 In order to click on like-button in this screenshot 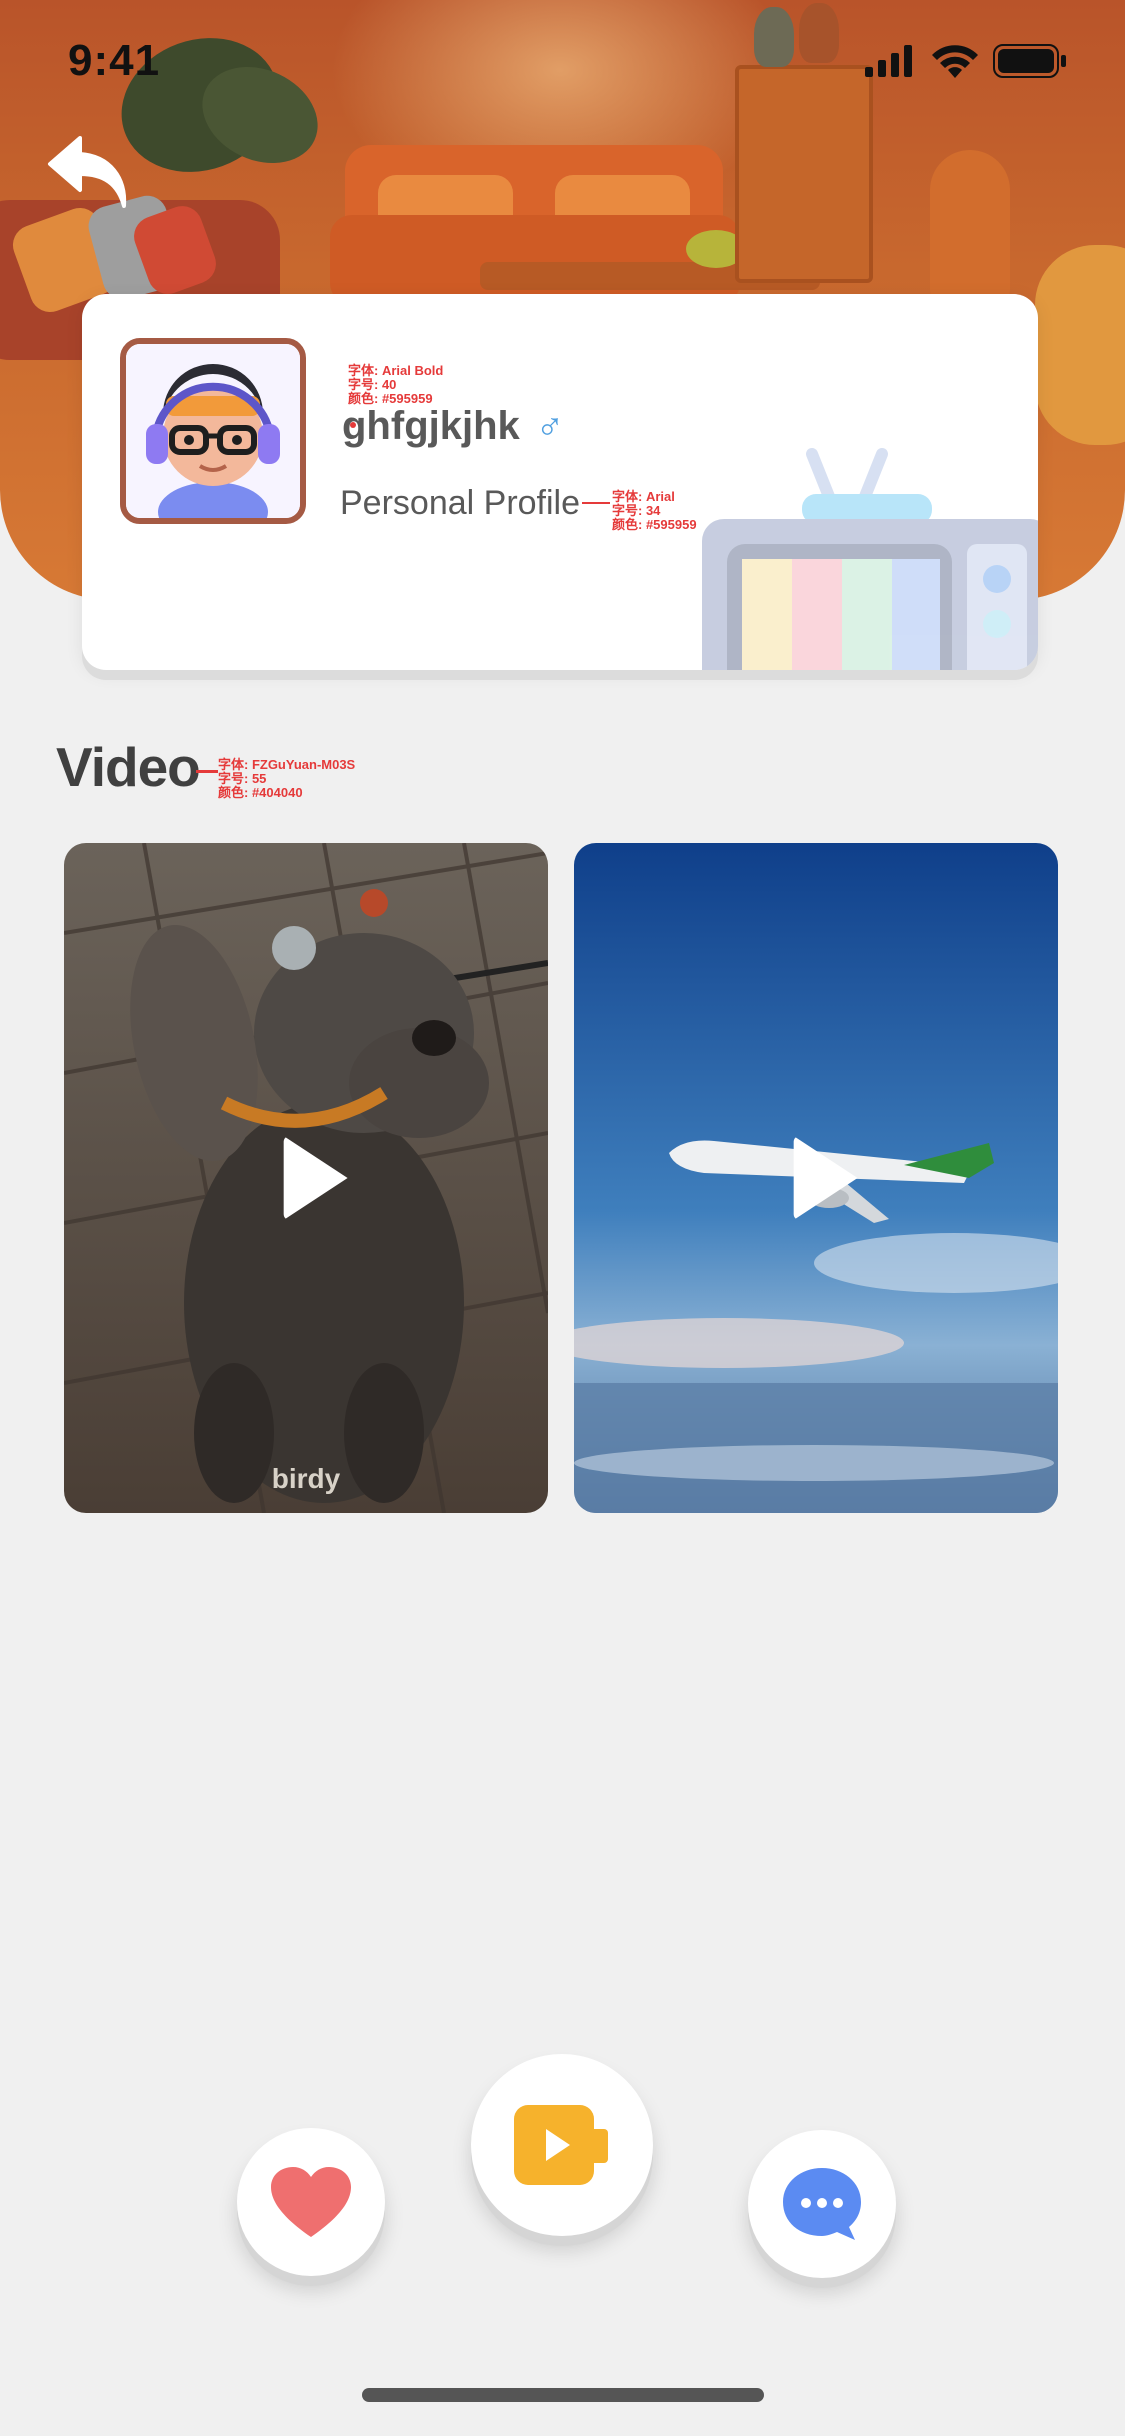, I will do `click(311, 2202)`.